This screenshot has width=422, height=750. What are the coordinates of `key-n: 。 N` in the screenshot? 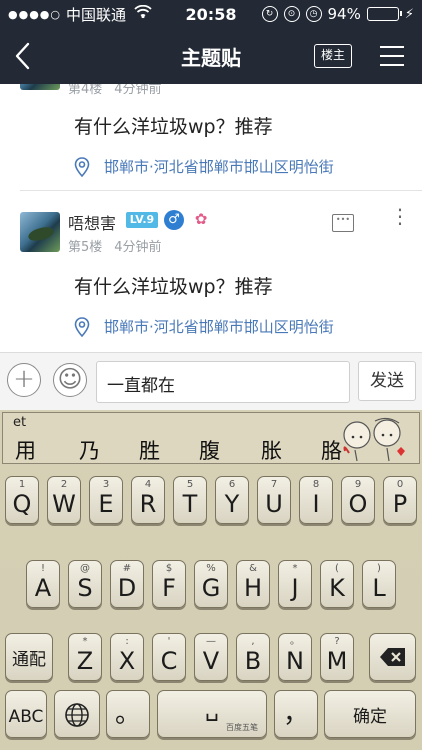 It's located at (295, 657).